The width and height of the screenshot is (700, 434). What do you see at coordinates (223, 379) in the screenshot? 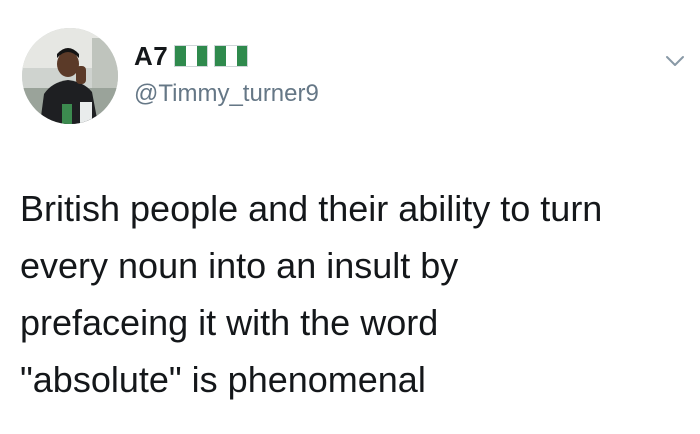
I see `tweet-text-line: "absolute" is phenomenal` at bounding box center [223, 379].